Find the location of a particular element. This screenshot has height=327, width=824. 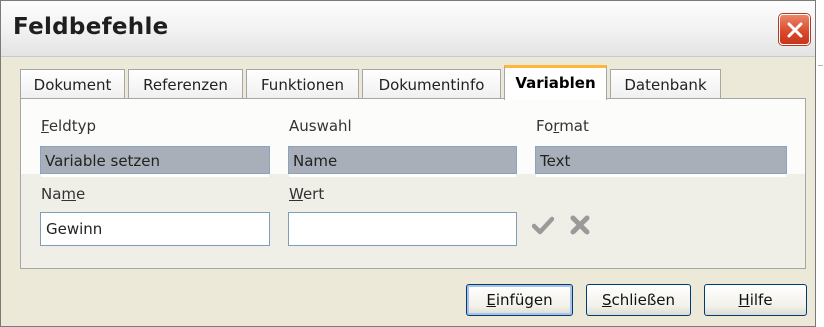

checkmark-icon is located at coordinates (543, 225).